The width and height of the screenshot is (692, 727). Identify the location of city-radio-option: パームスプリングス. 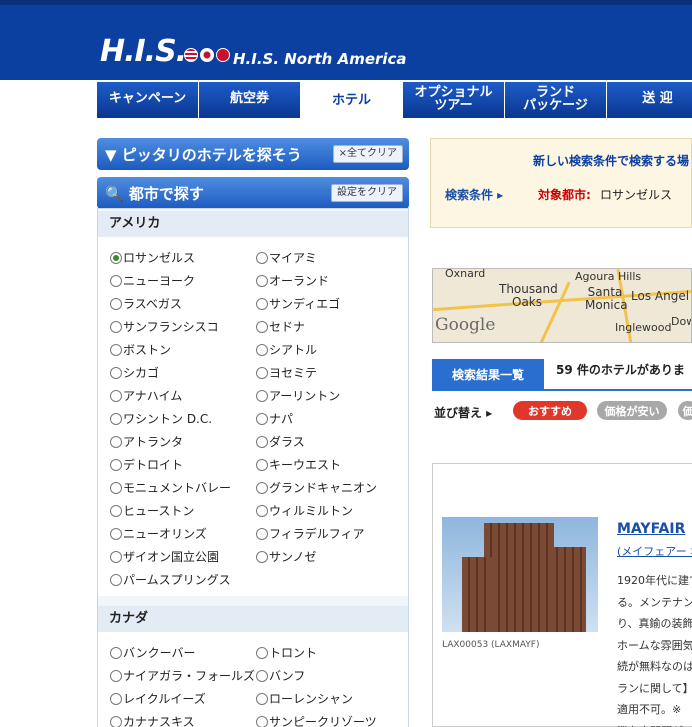
(170, 579).